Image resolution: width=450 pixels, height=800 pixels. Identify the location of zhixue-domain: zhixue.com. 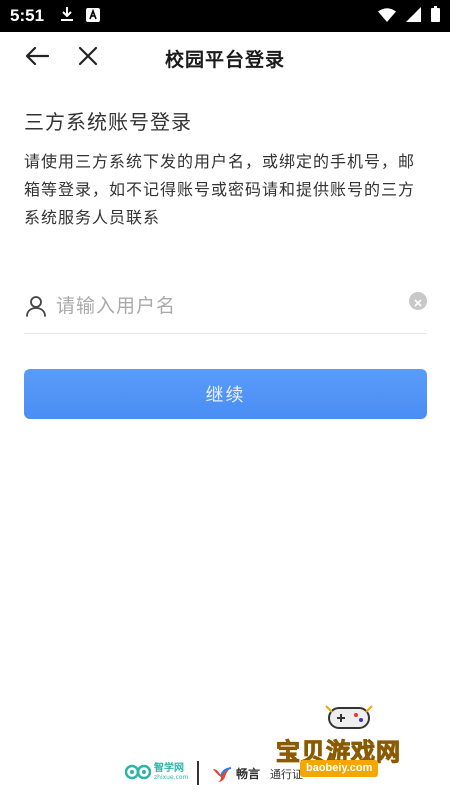
(171, 777).